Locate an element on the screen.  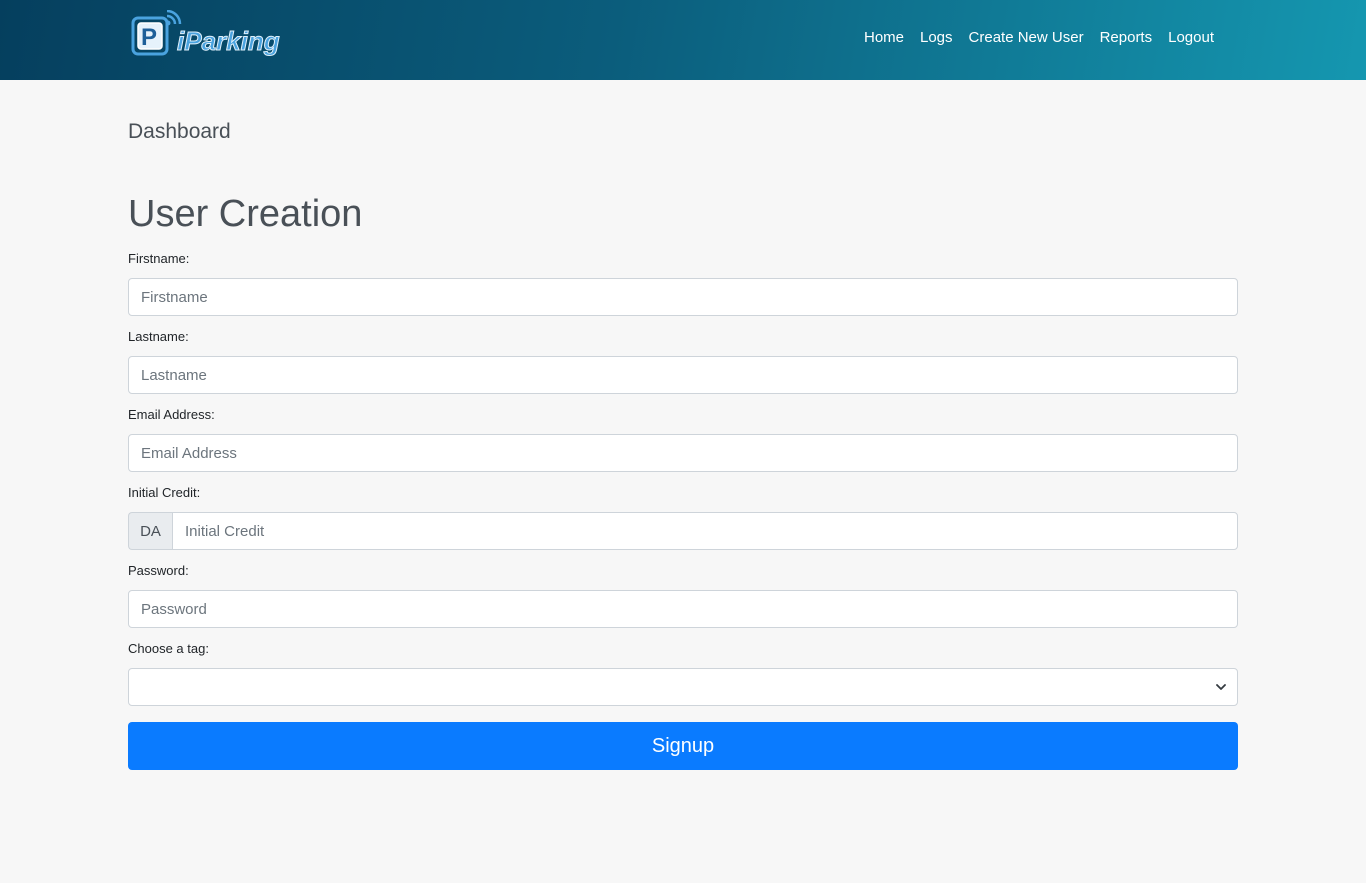
lastname-input is located at coordinates (683, 375).